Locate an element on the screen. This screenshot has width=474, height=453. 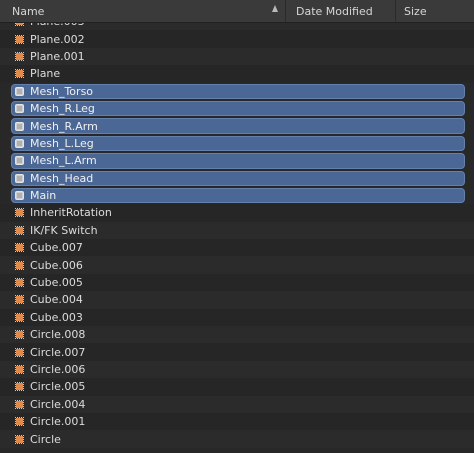
list-item-label: Mesh_R.Arm is located at coordinates (64, 126).